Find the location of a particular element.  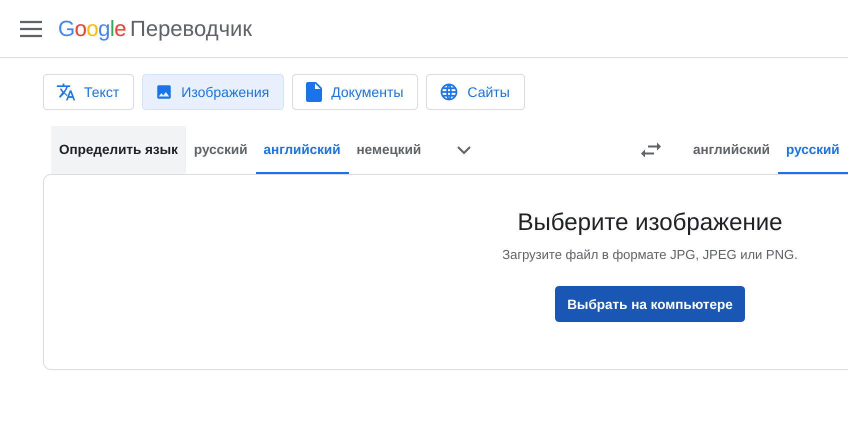

image-icon is located at coordinates (164, 92).